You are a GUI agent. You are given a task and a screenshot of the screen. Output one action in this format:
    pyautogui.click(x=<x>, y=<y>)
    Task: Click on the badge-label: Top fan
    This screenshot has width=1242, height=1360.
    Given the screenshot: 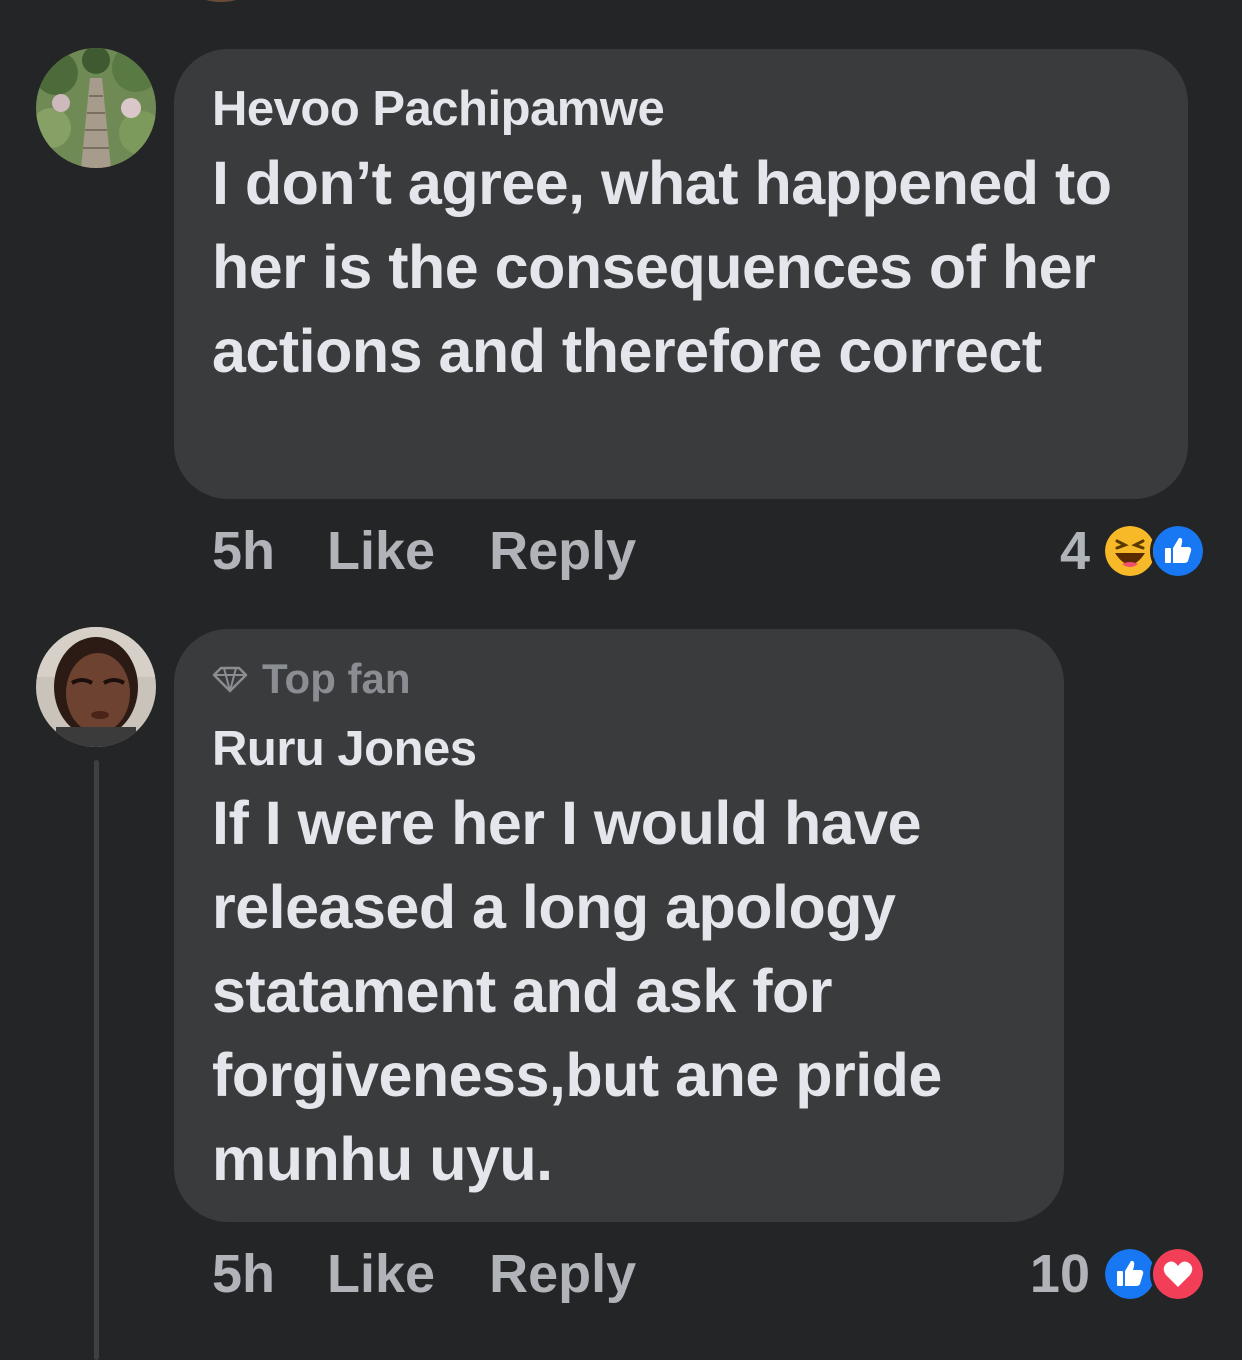 What is the action you would take?
    pyautogui.click(x=336, y=678)
    